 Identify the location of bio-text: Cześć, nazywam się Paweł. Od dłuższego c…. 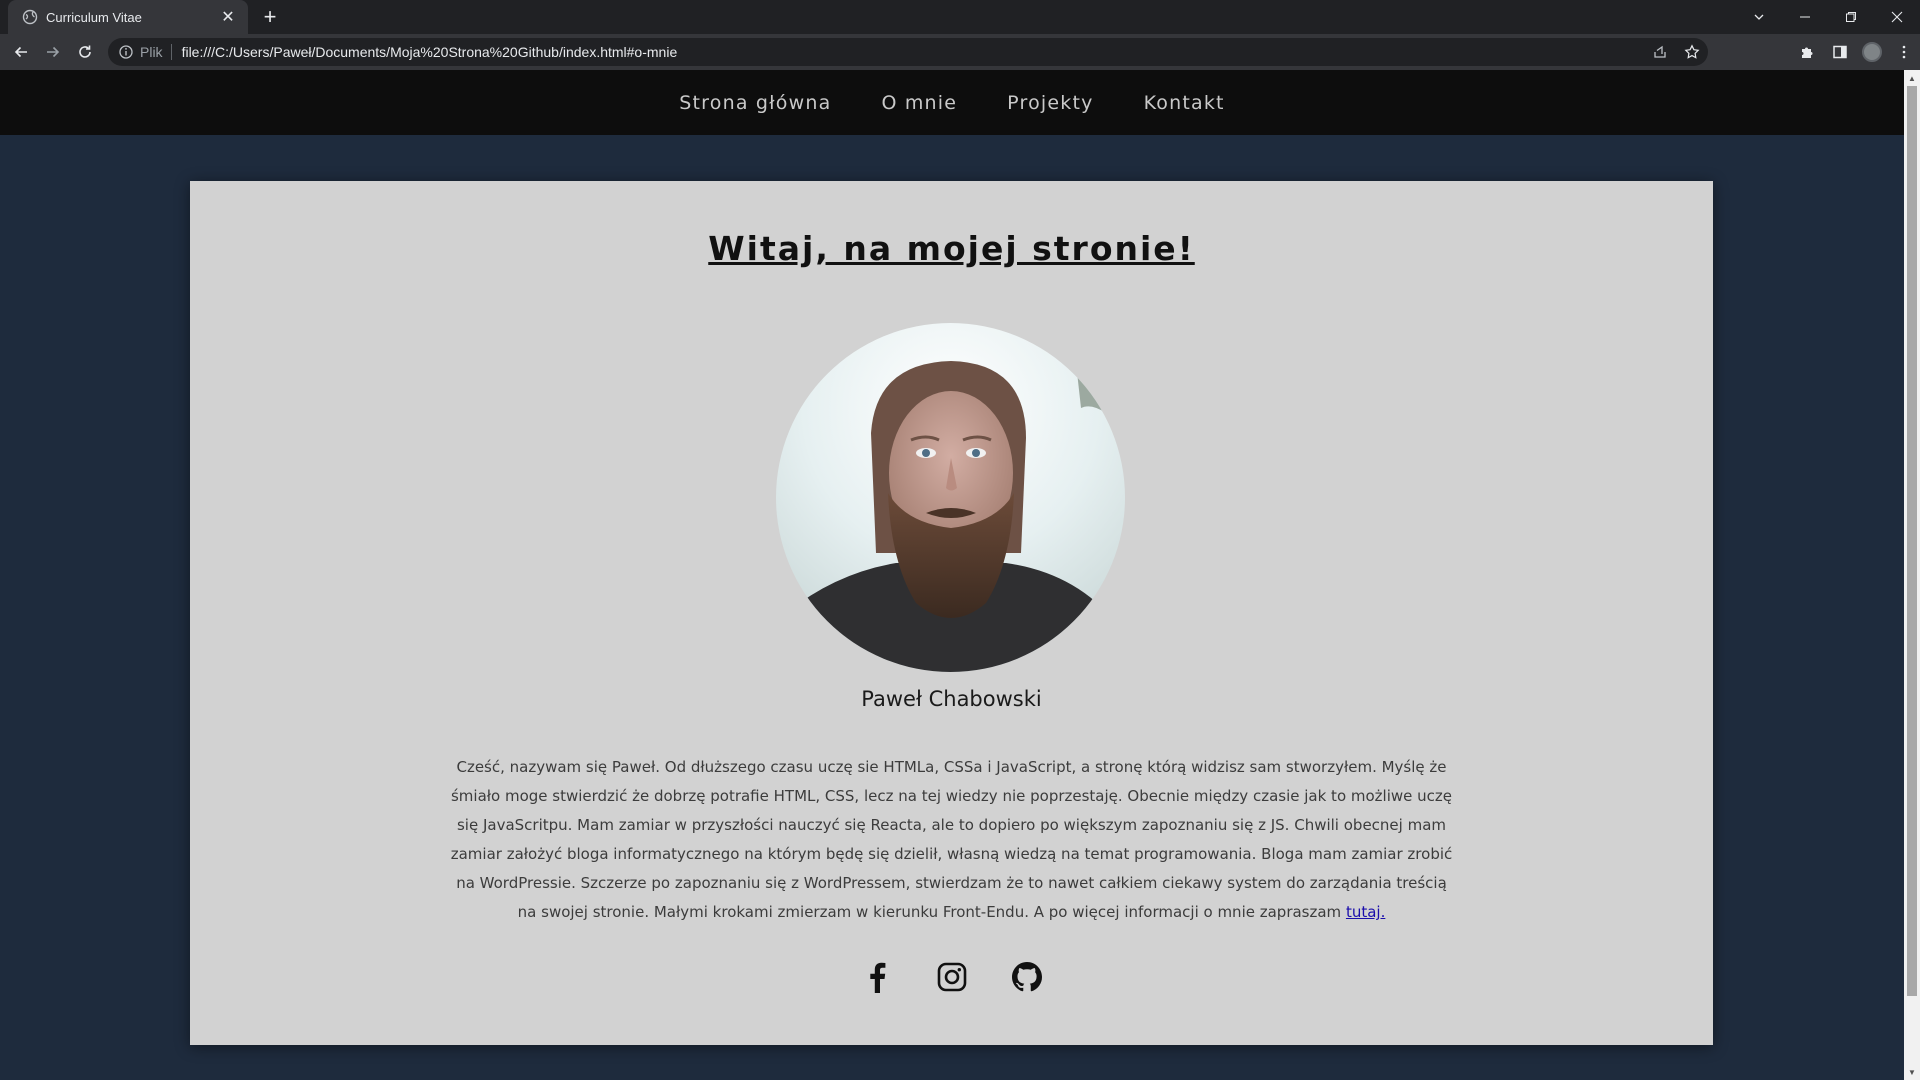
(951, 839).